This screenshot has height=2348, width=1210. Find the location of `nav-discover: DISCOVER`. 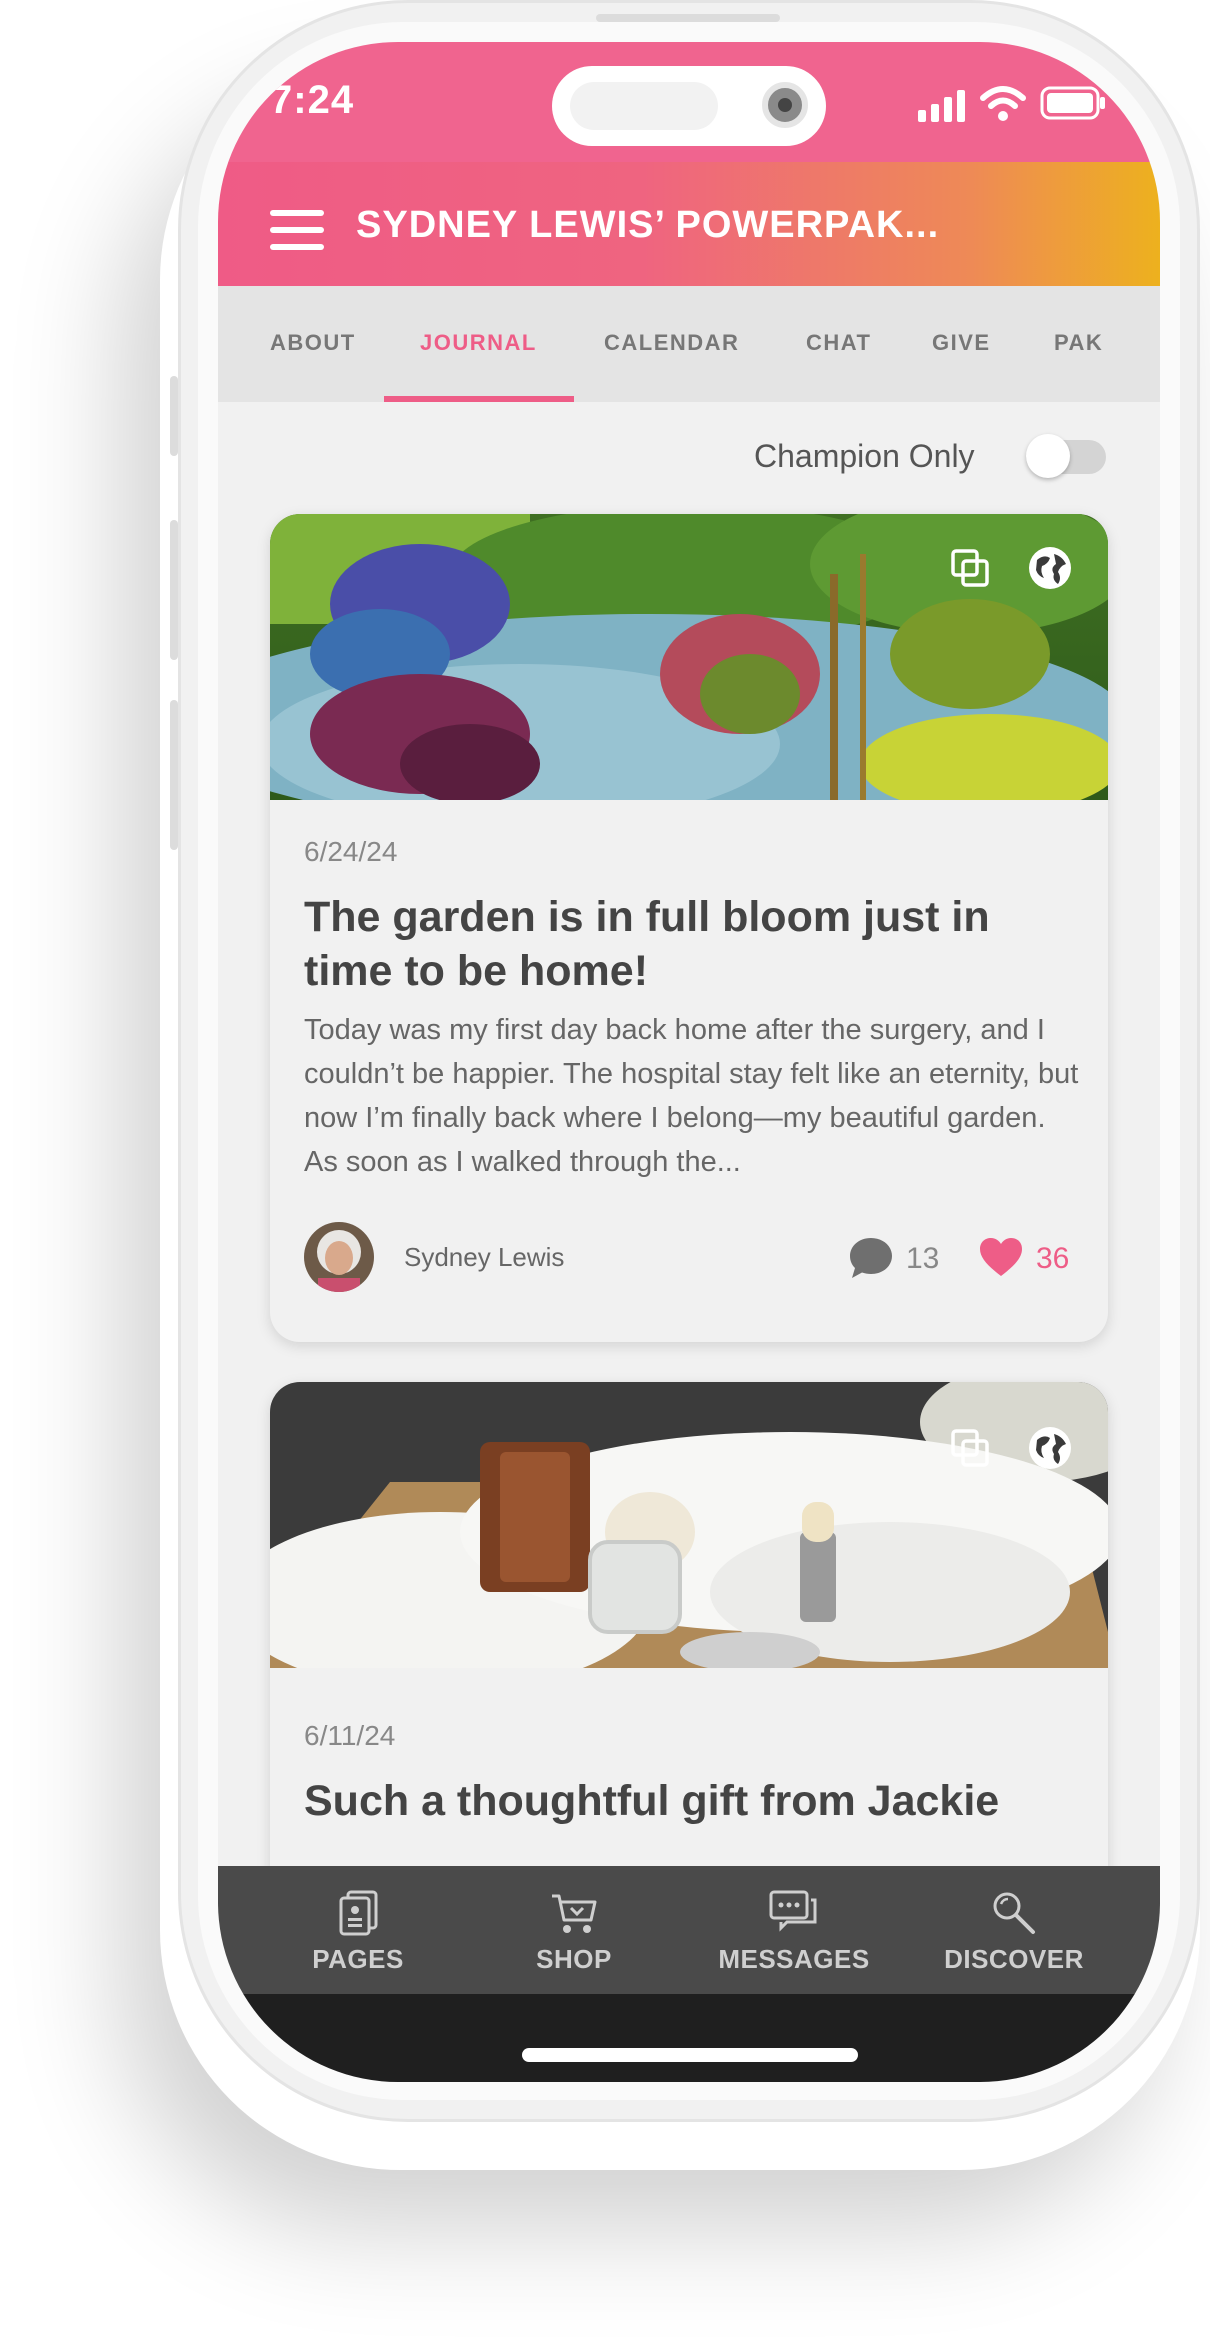

nav-discover: DISCOVER is located at coordinates (1014, 1930).